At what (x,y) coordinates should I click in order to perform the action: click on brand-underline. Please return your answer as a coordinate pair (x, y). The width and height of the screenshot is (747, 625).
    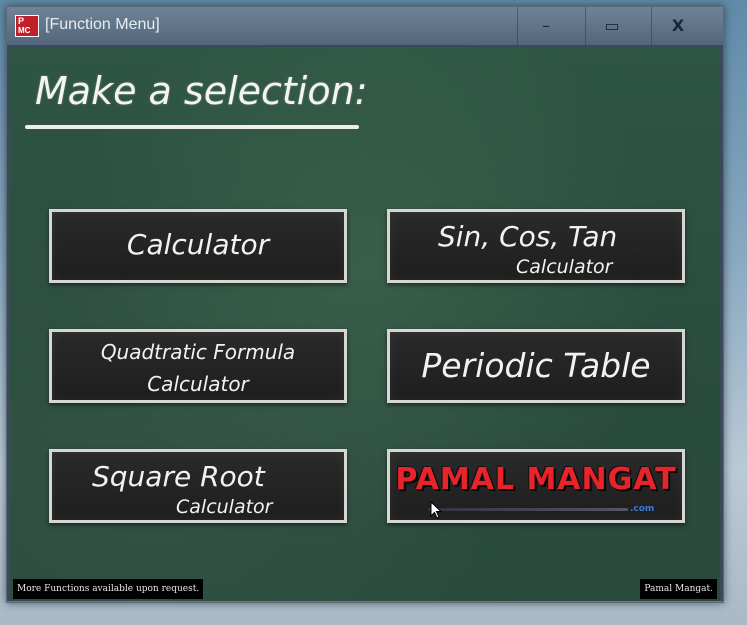
    Looking at the image, I should click on (528, 509).